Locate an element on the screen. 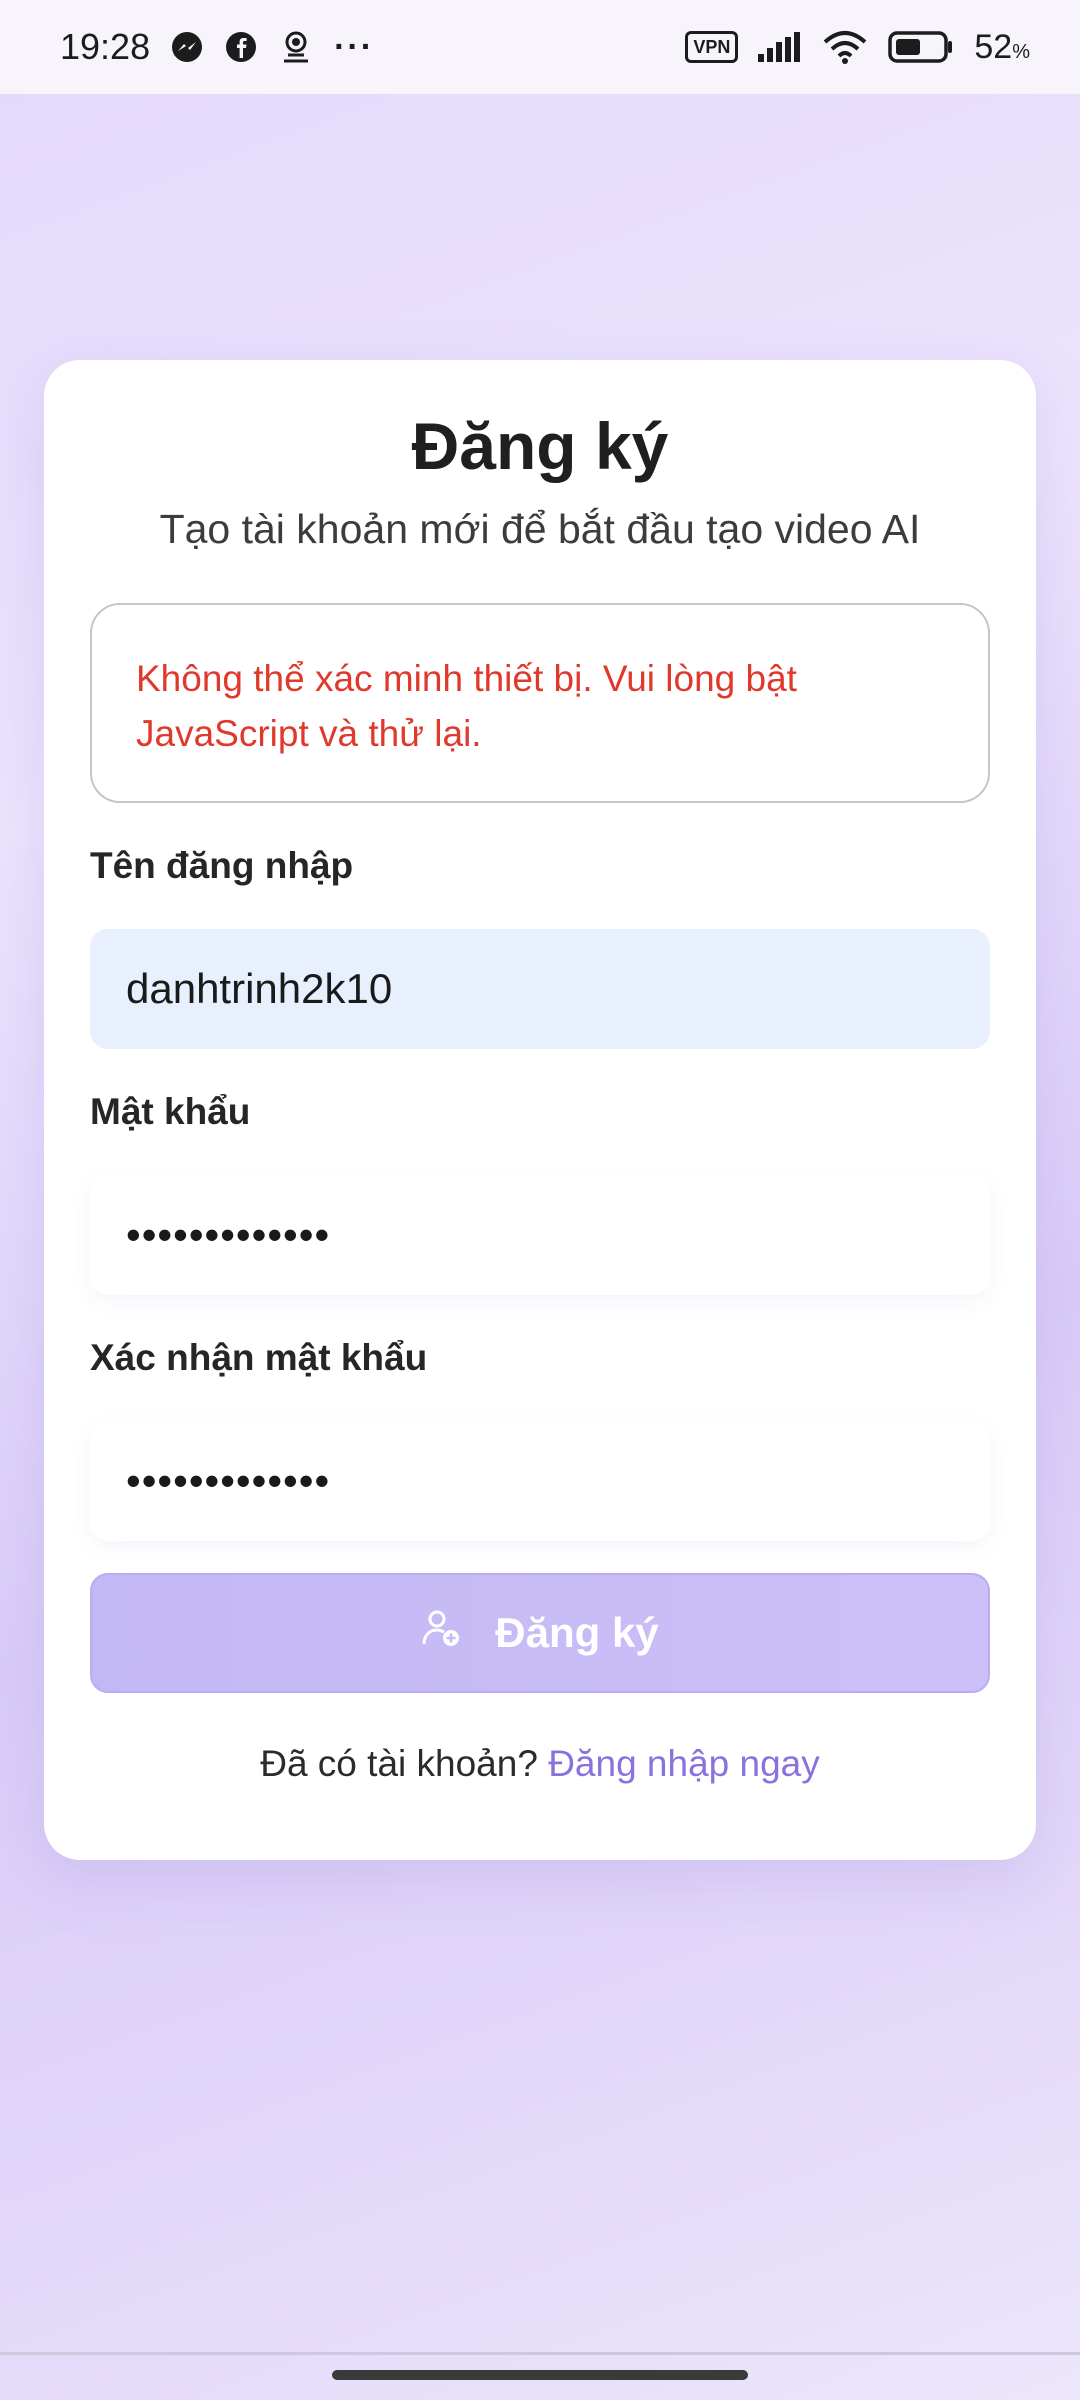 This screenshot has width=1080, height=2400. vpn-icon: VPN is located at coordinates (712, 47).